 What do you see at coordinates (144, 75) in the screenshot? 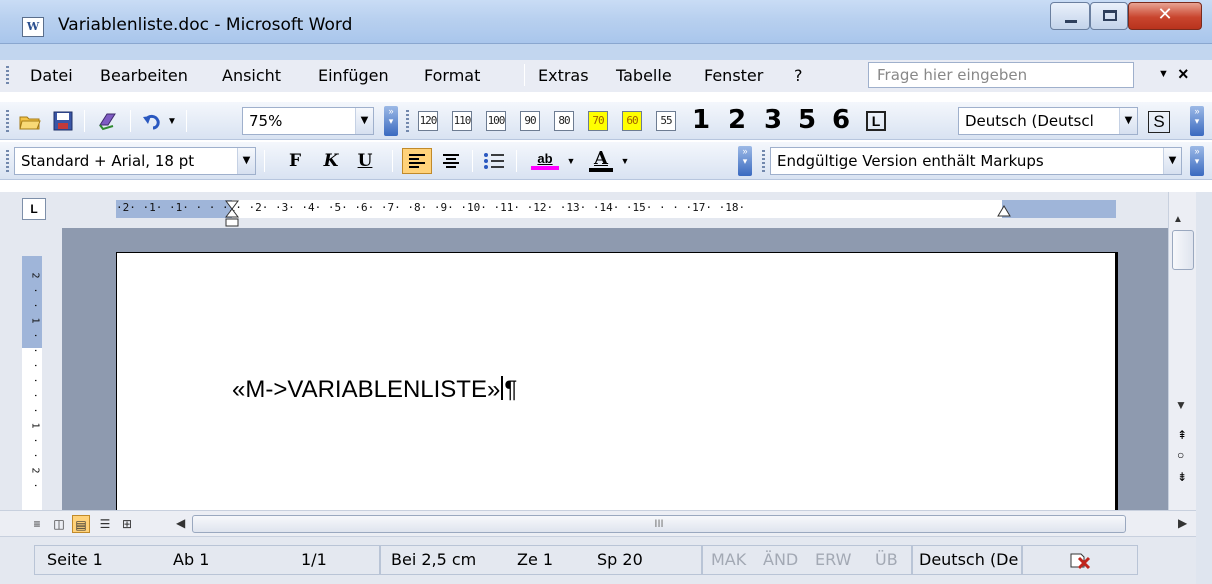
I see `menu-bearbeiten: Bearbeiten` at bounding box center [144, 75].